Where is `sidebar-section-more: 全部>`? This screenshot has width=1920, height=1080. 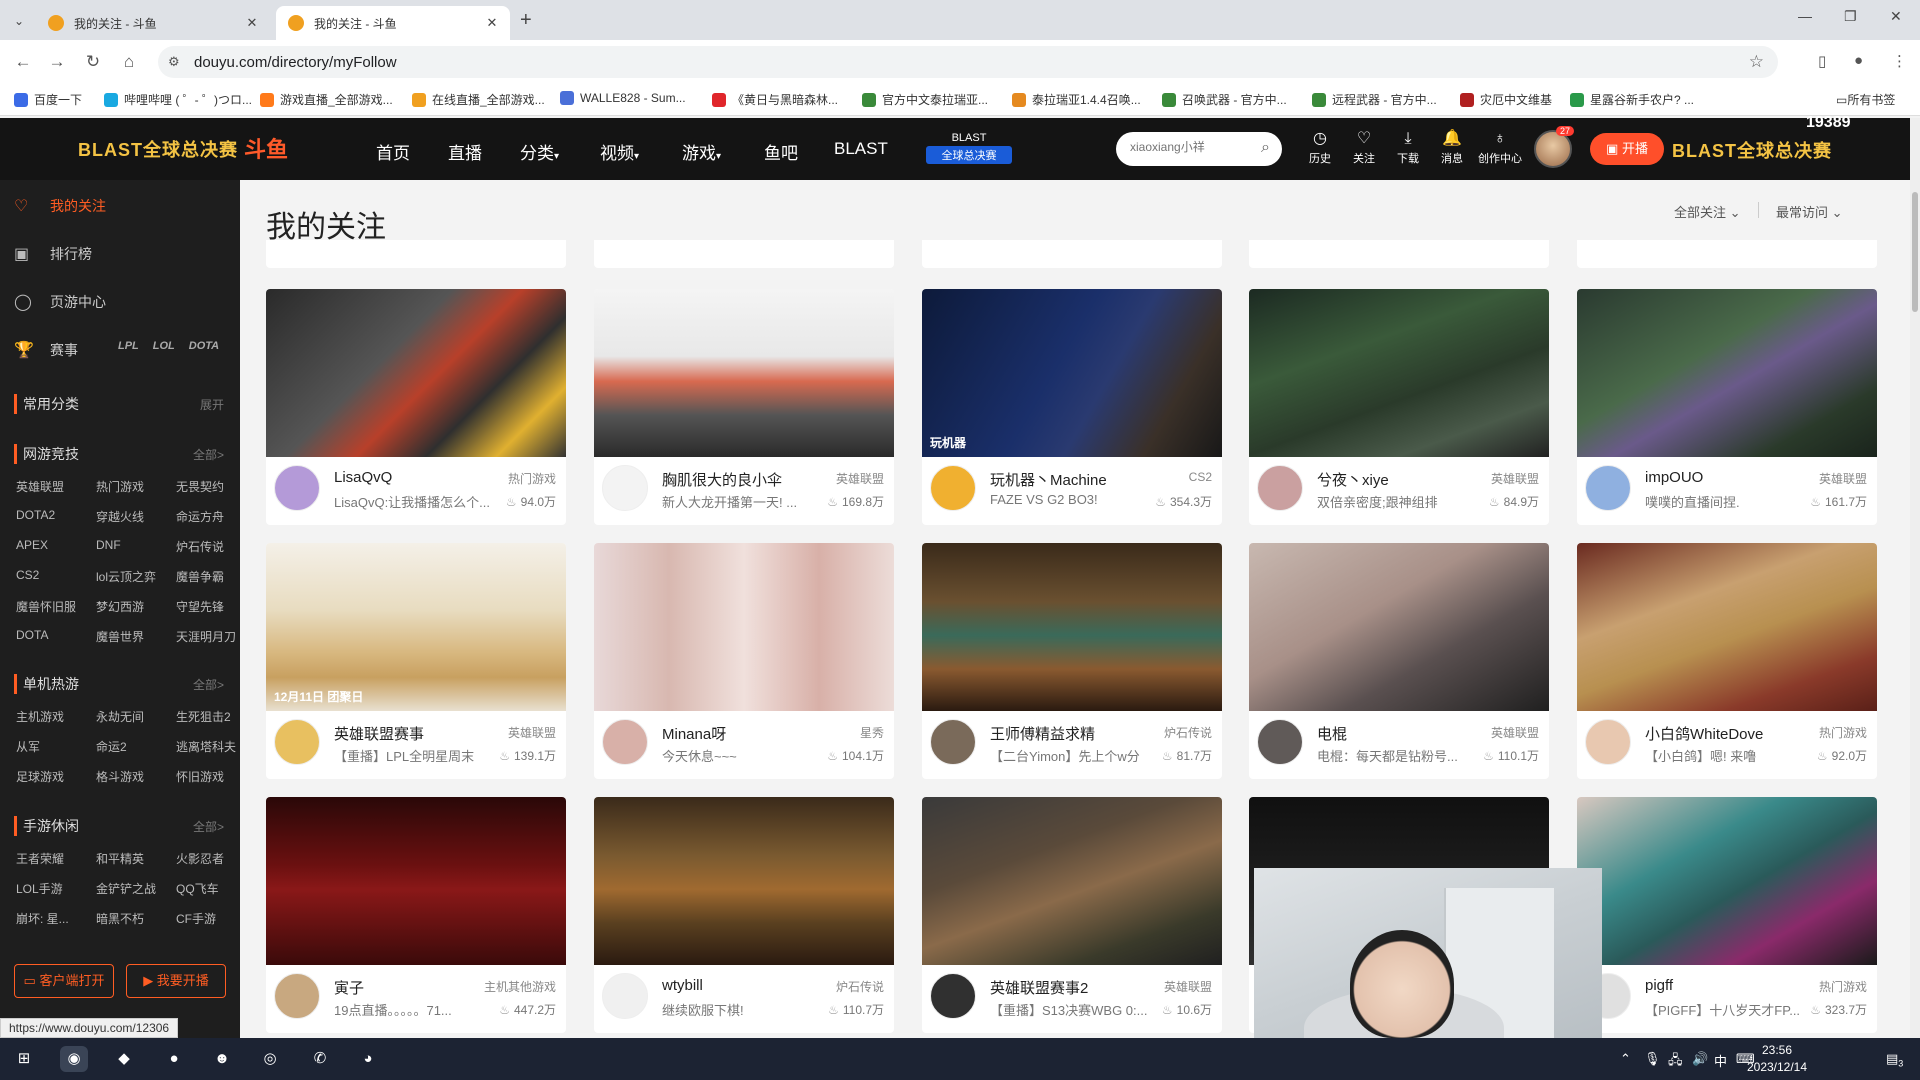
sidebar-section-more: 全部> is located at coordinates (208, 826).